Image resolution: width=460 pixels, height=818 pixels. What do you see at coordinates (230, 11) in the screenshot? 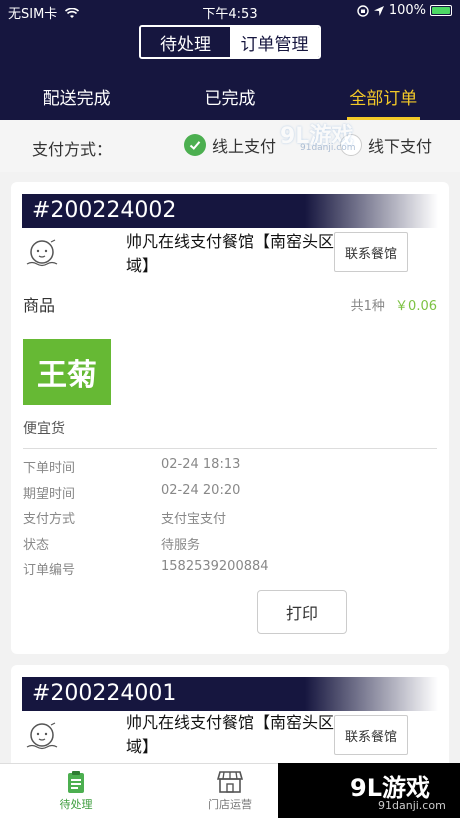
I see `status-bar: 无SIM卡 下午4:53 100%` at bounding box center [230, 11].